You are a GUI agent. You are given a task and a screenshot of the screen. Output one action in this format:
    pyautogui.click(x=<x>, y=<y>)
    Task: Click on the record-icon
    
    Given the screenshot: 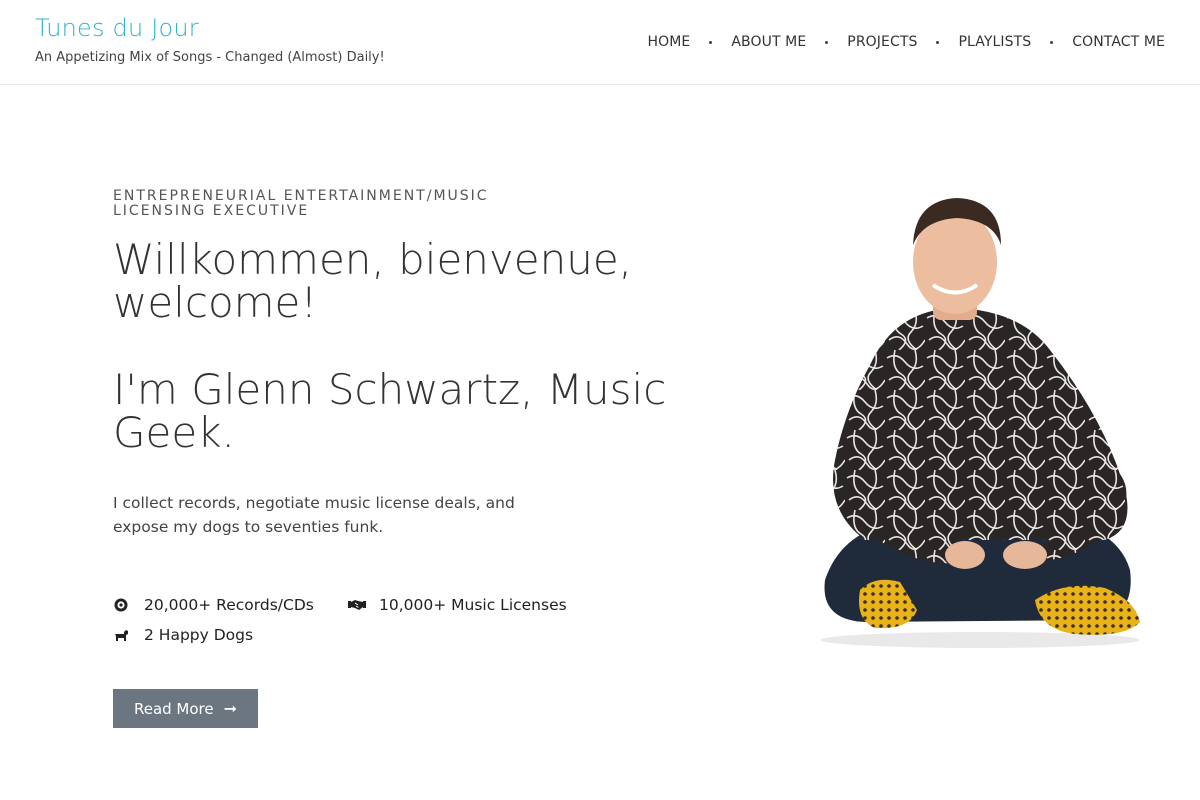 What is the action you would take?
    pyautogui.click(x=121, y=605)
    